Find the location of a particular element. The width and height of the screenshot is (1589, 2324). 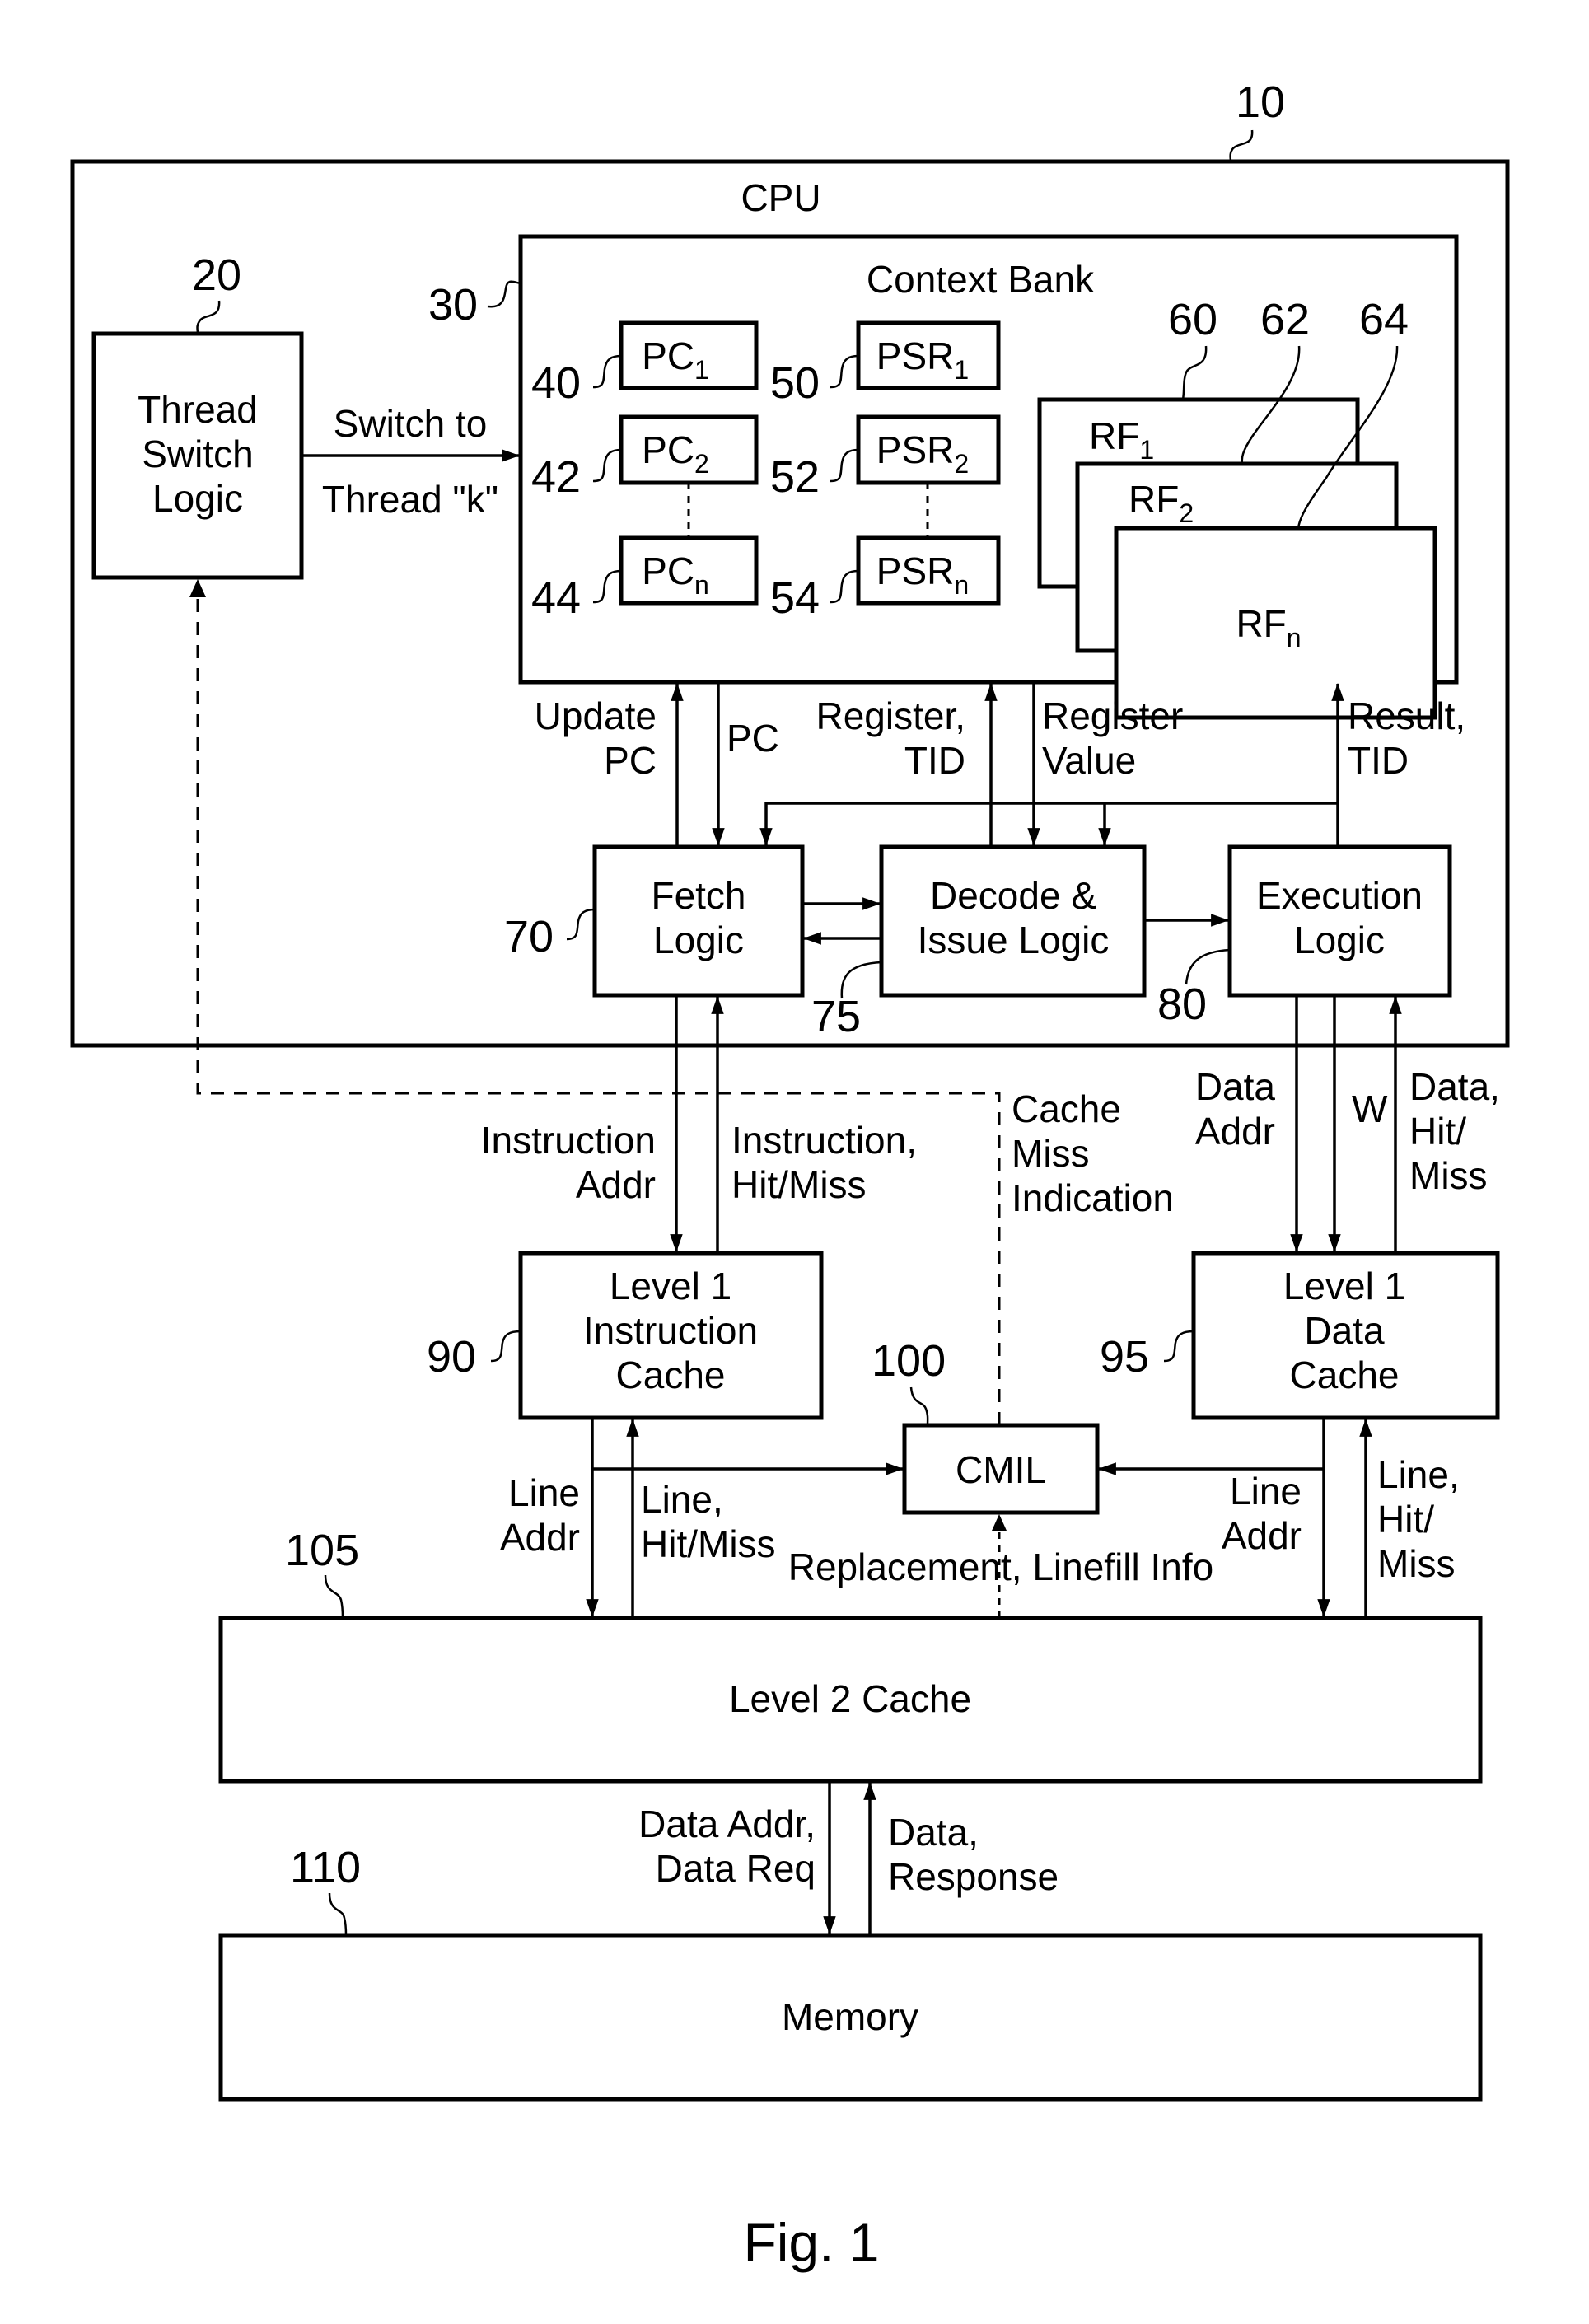

i-line-hit-miss-label-1: Line, is located at coordinates (682, 1499).